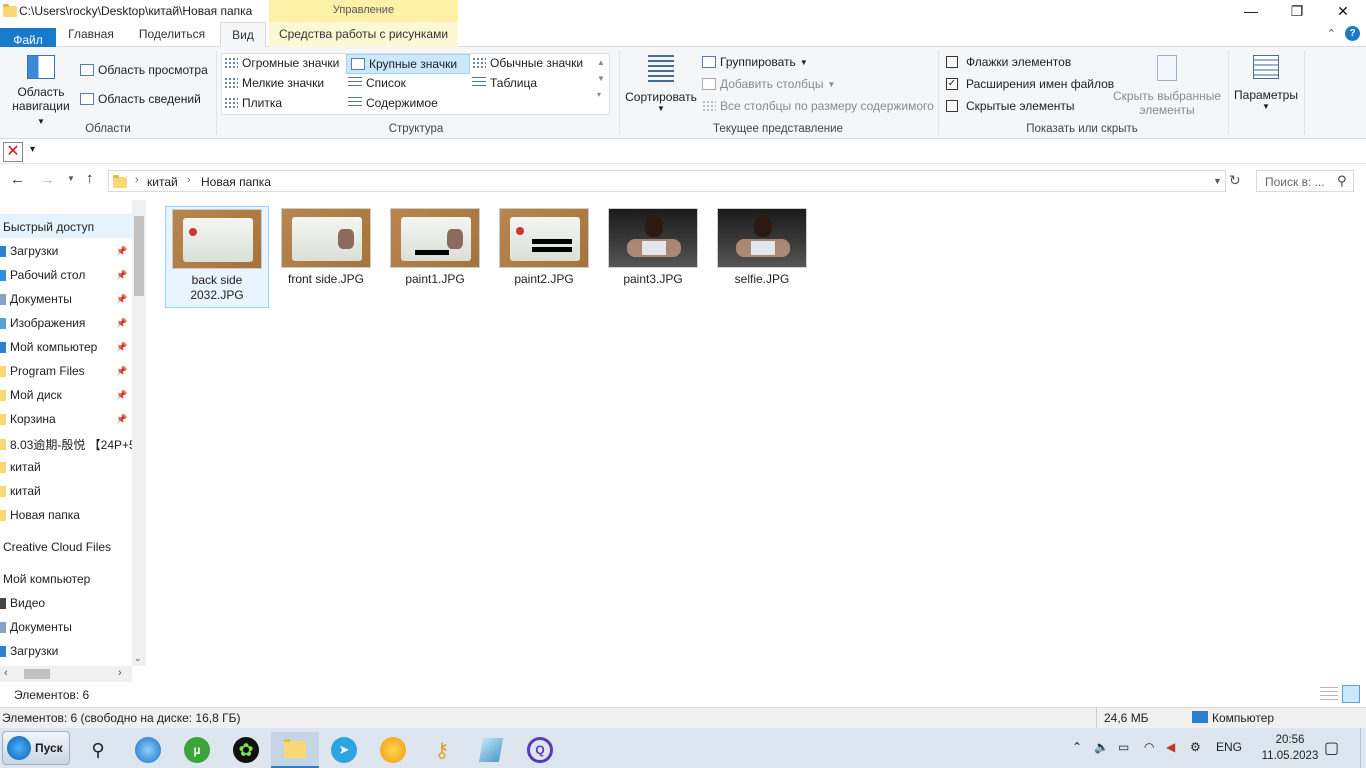  What do you see at coordinates (71, 178) in the screenshot?
I see `recent-locations-icon: ▼` at bounding box center [71, 178].